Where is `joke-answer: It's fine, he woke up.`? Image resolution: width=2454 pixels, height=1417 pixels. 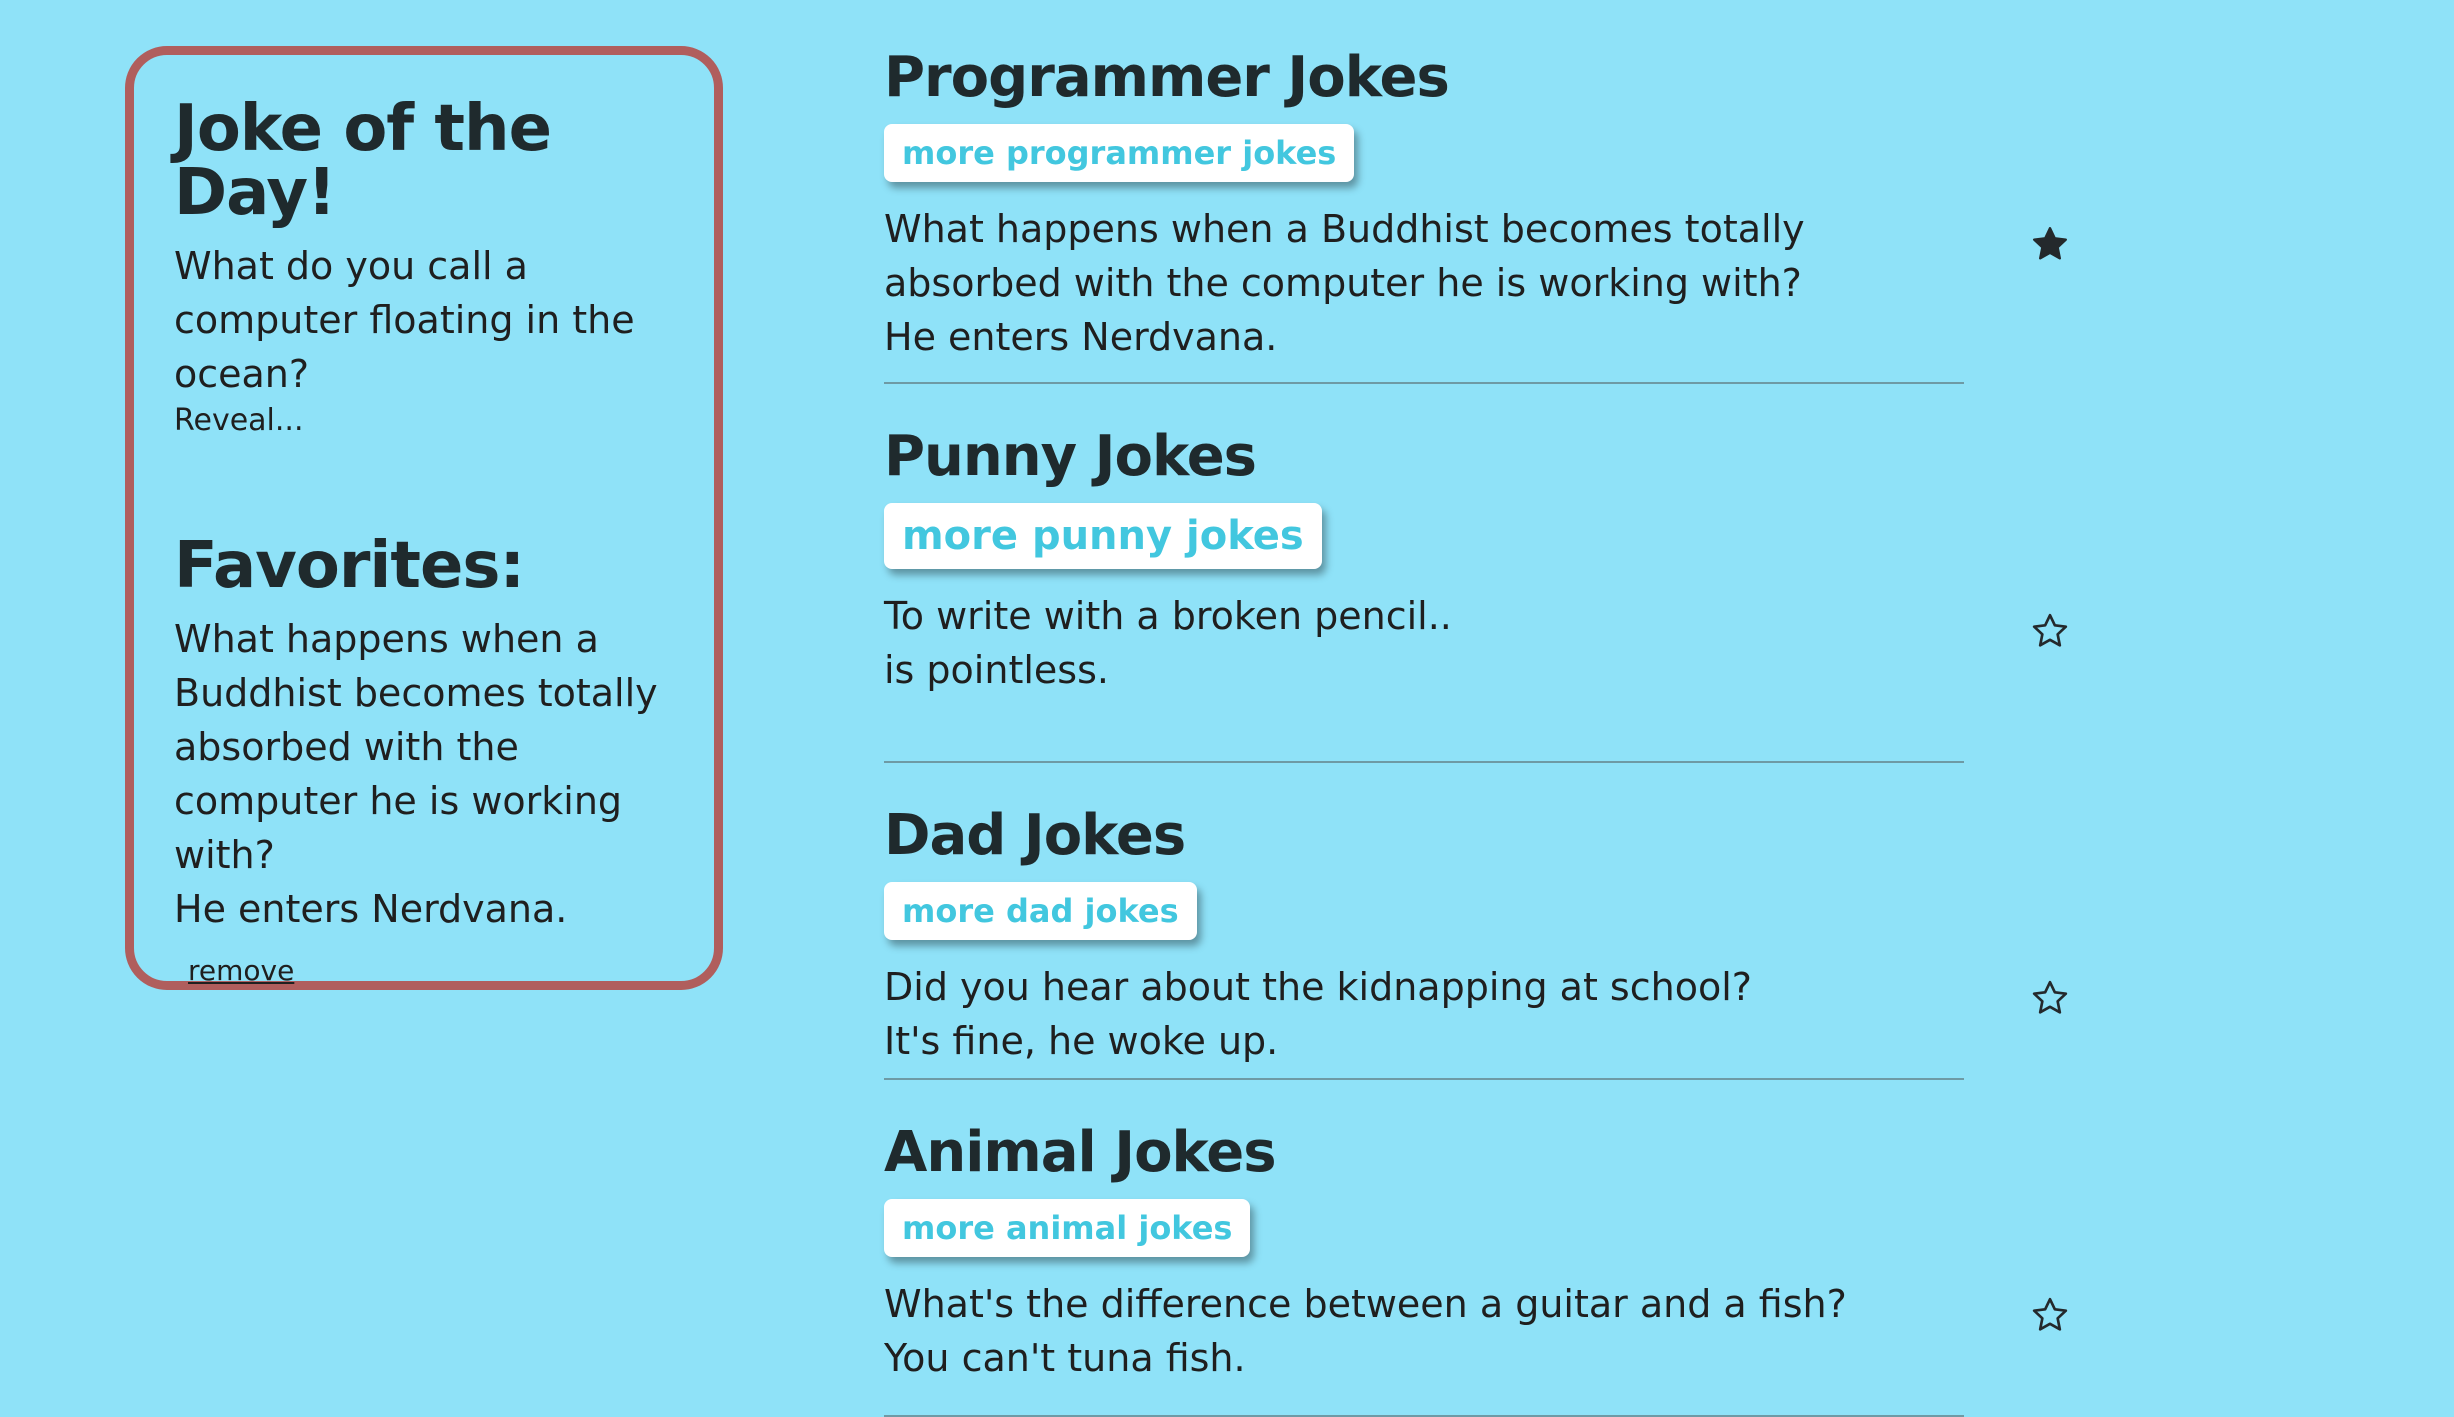 joke-answer: It's fine, he woke up. is located at coordinates (1081, 1041).